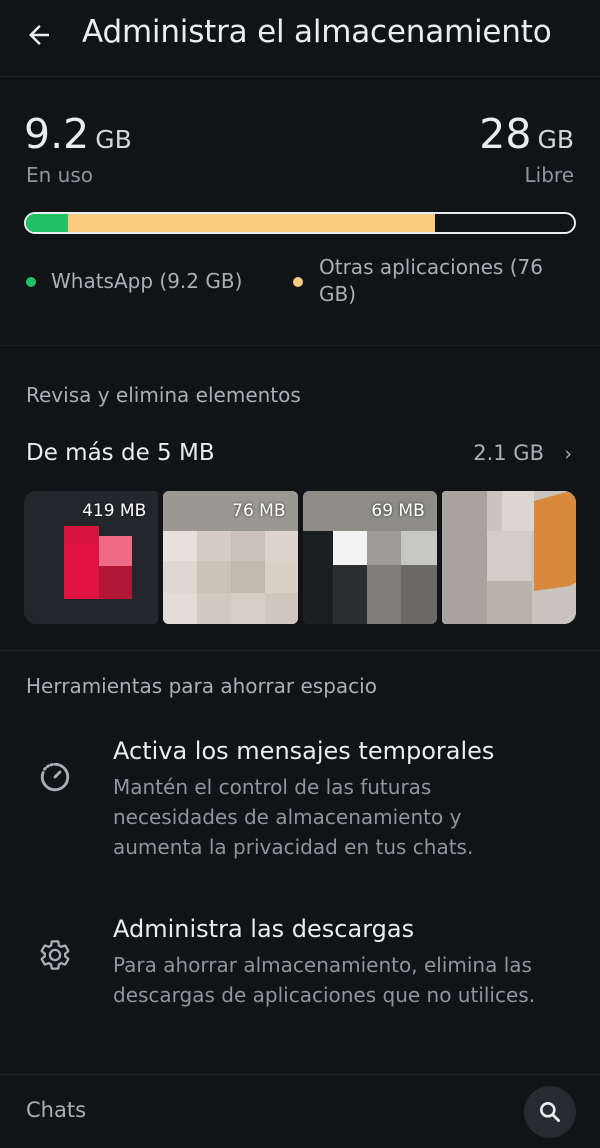 The image size is (600, 1148). What do you see at coordinates (508, 453) in the screenshot?
I see `large-files-size: 2.1 GB` at bounding box center [508, 453].